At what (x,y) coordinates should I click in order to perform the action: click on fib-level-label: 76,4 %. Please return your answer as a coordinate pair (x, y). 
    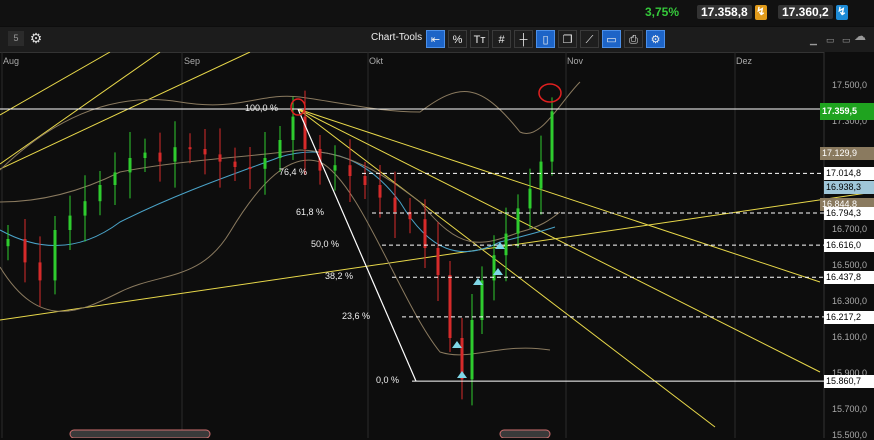
    Looking at the image, I should click on (293, 172).